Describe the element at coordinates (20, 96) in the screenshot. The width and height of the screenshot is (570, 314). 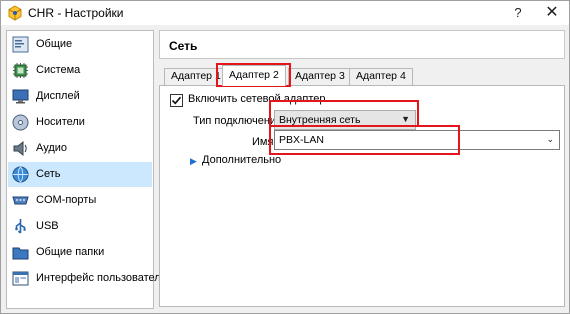
I see `display-icon` at that location.